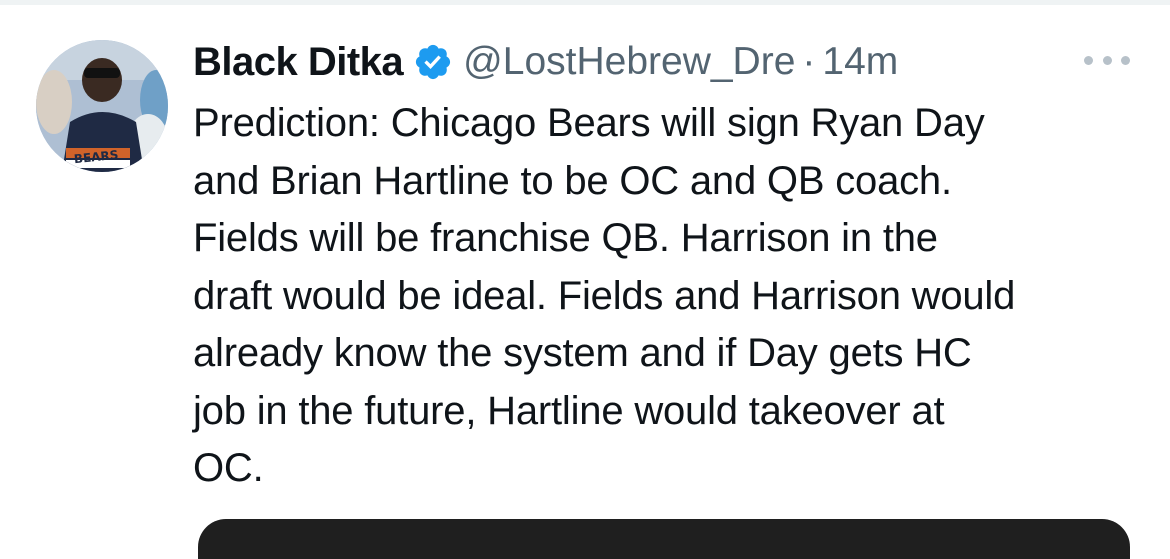 The width and height of the screenshot is (1170, 559). I want to click on more-options-icon, so click(1107, 60).